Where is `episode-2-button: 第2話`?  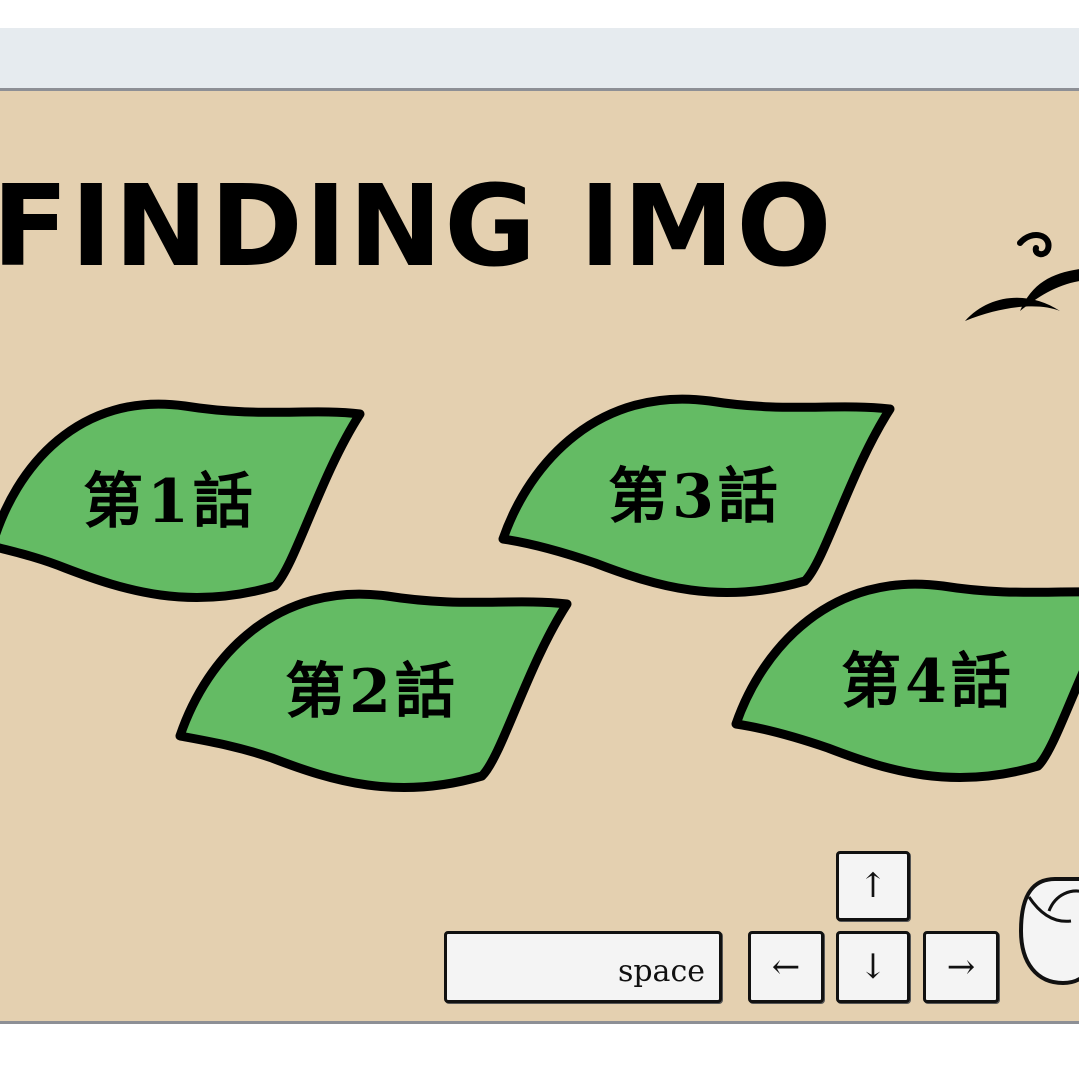 episode-2-button: 第2話 is located at coordinates (372, 686).